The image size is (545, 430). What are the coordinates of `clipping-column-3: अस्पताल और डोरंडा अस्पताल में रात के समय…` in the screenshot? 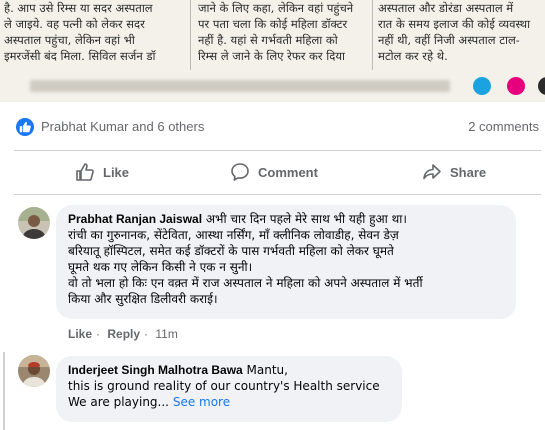 It's located at (454, 32).